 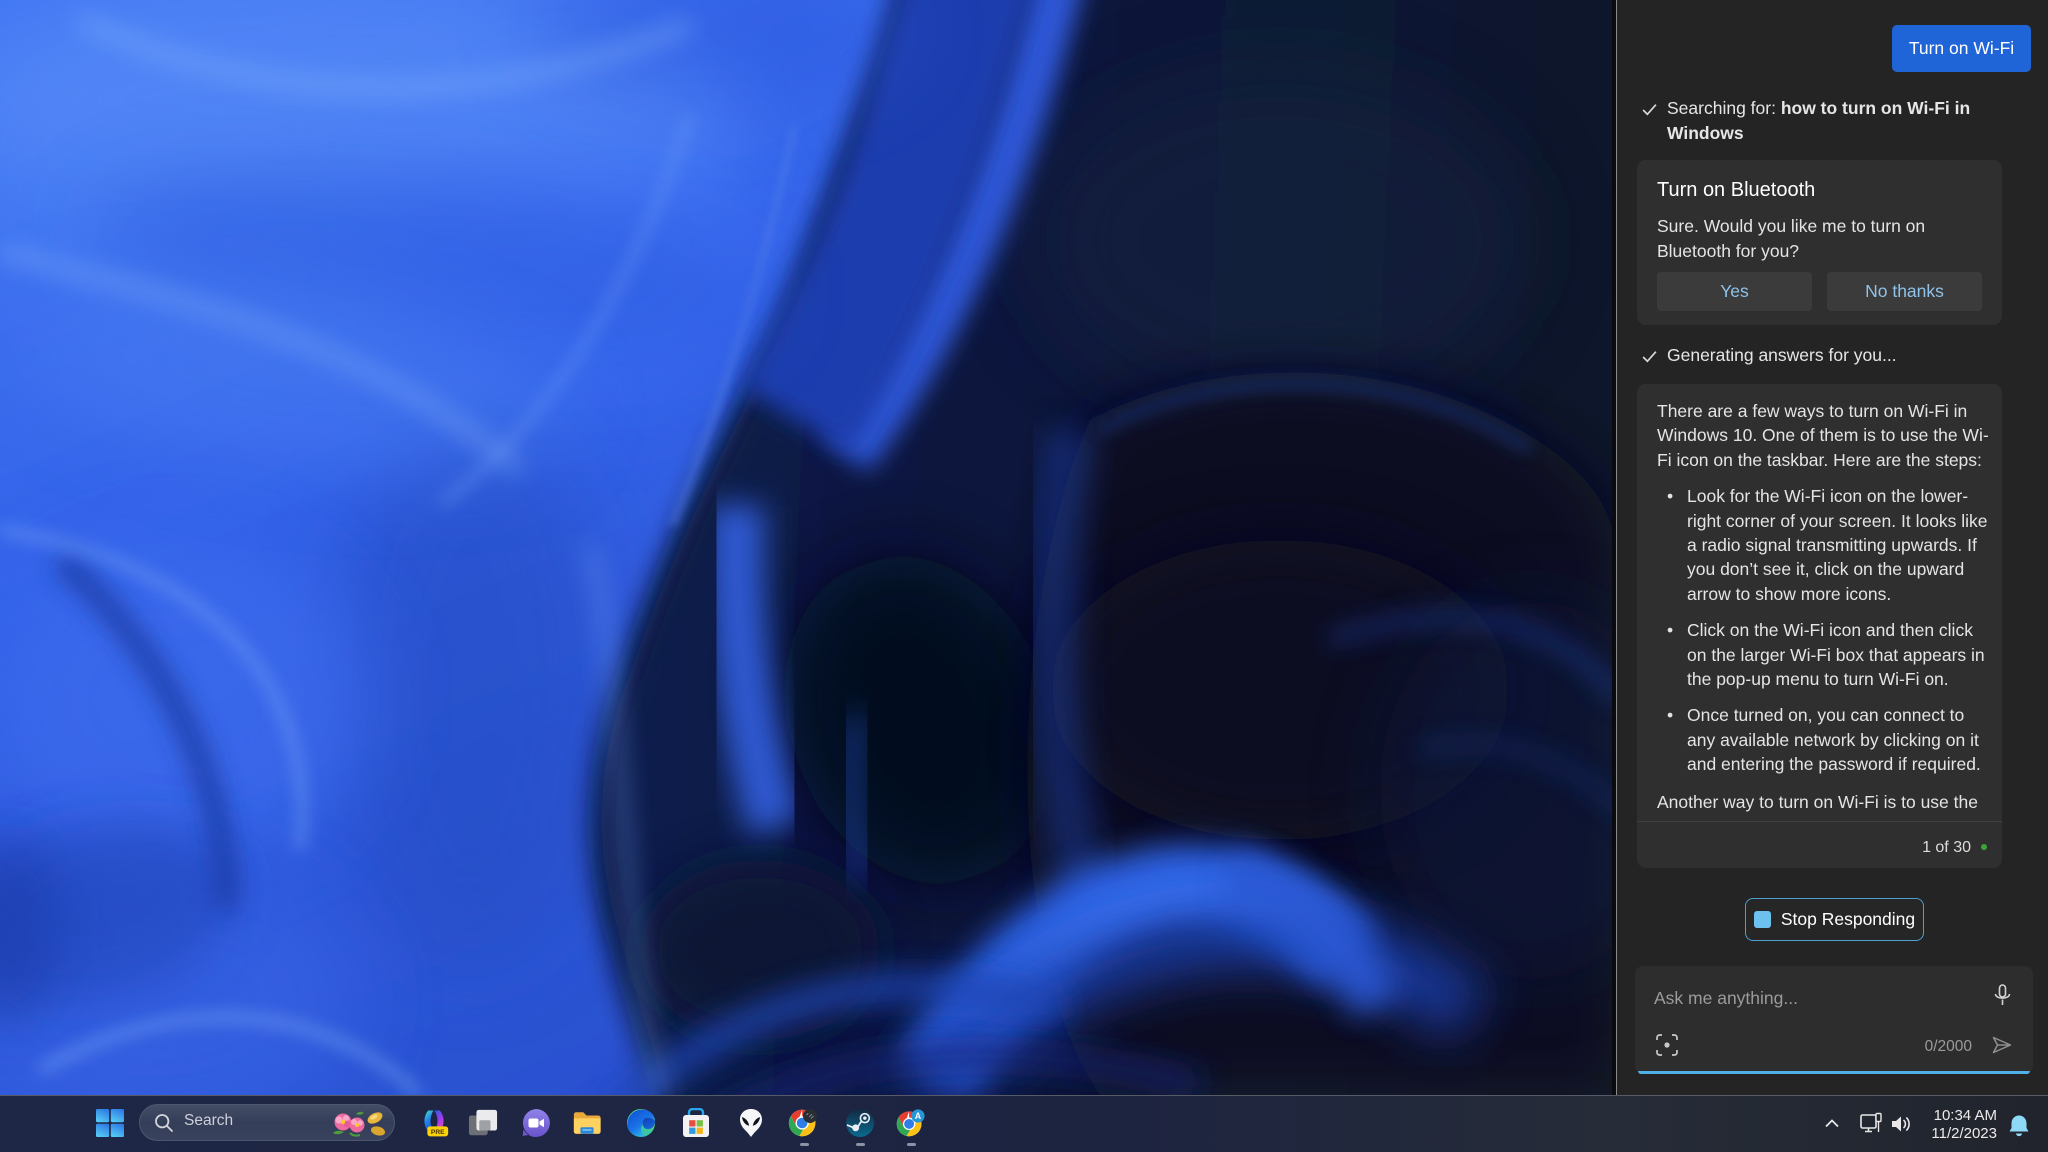 I want to click on svg-text: PRE, so click(x=438, y=1132).